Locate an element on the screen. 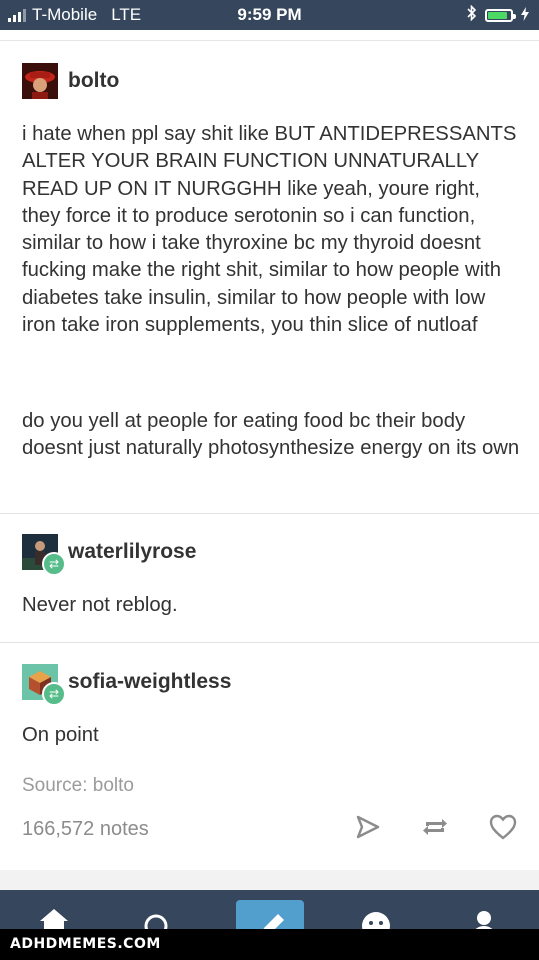 The height and width of the screenshot is (960, 539). post-username: sofia-weightless is located at coordinates (149, 682).